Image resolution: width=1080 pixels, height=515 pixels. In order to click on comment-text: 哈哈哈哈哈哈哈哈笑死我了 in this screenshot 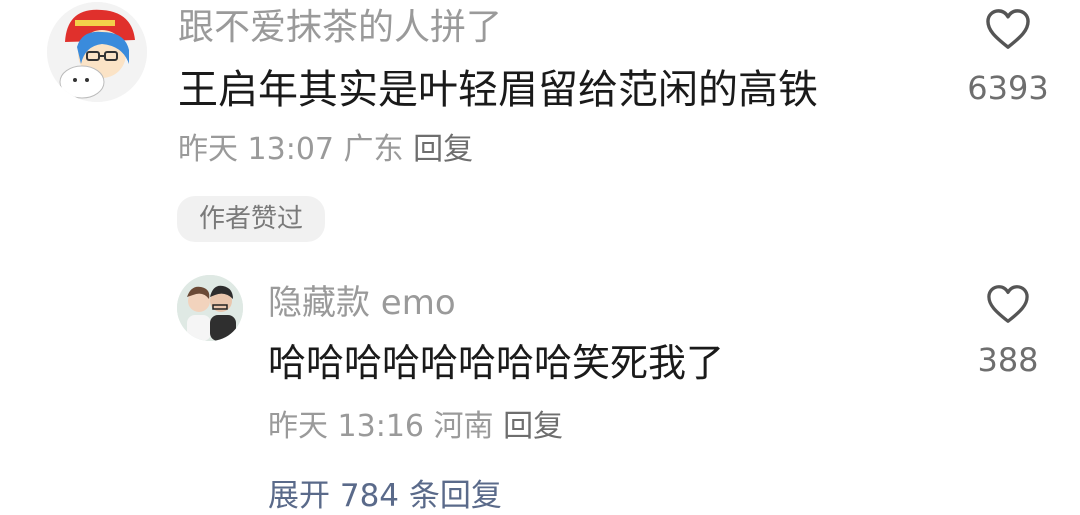, I will do `click(496, 363)`.